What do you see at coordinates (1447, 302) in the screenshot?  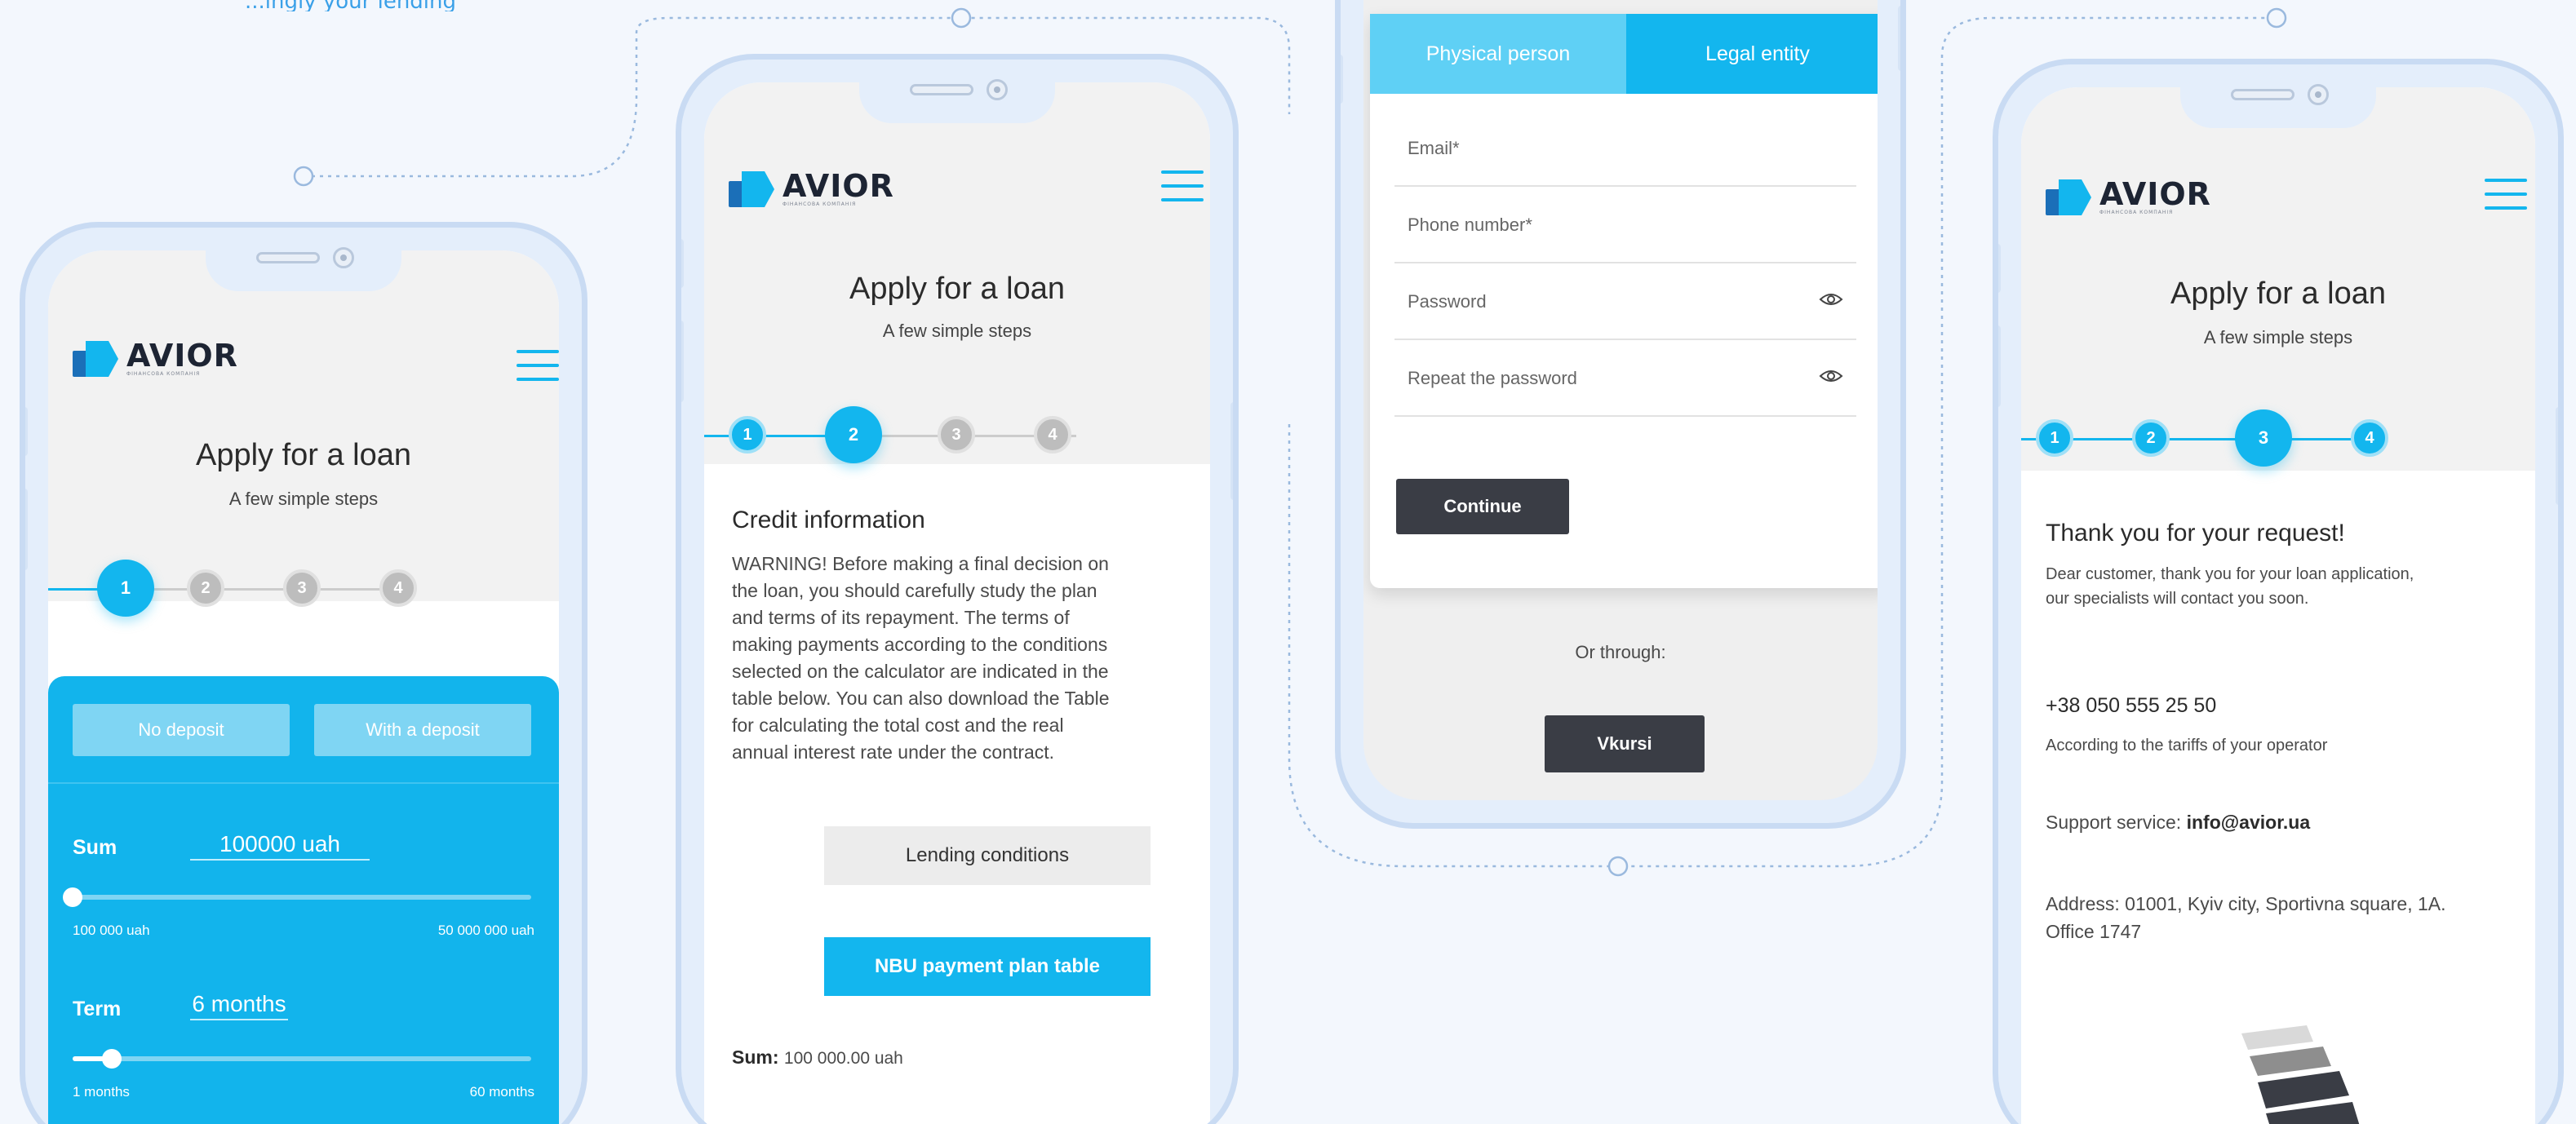 I see `password-placeholder: Password` at bounding box center [1447, 302].